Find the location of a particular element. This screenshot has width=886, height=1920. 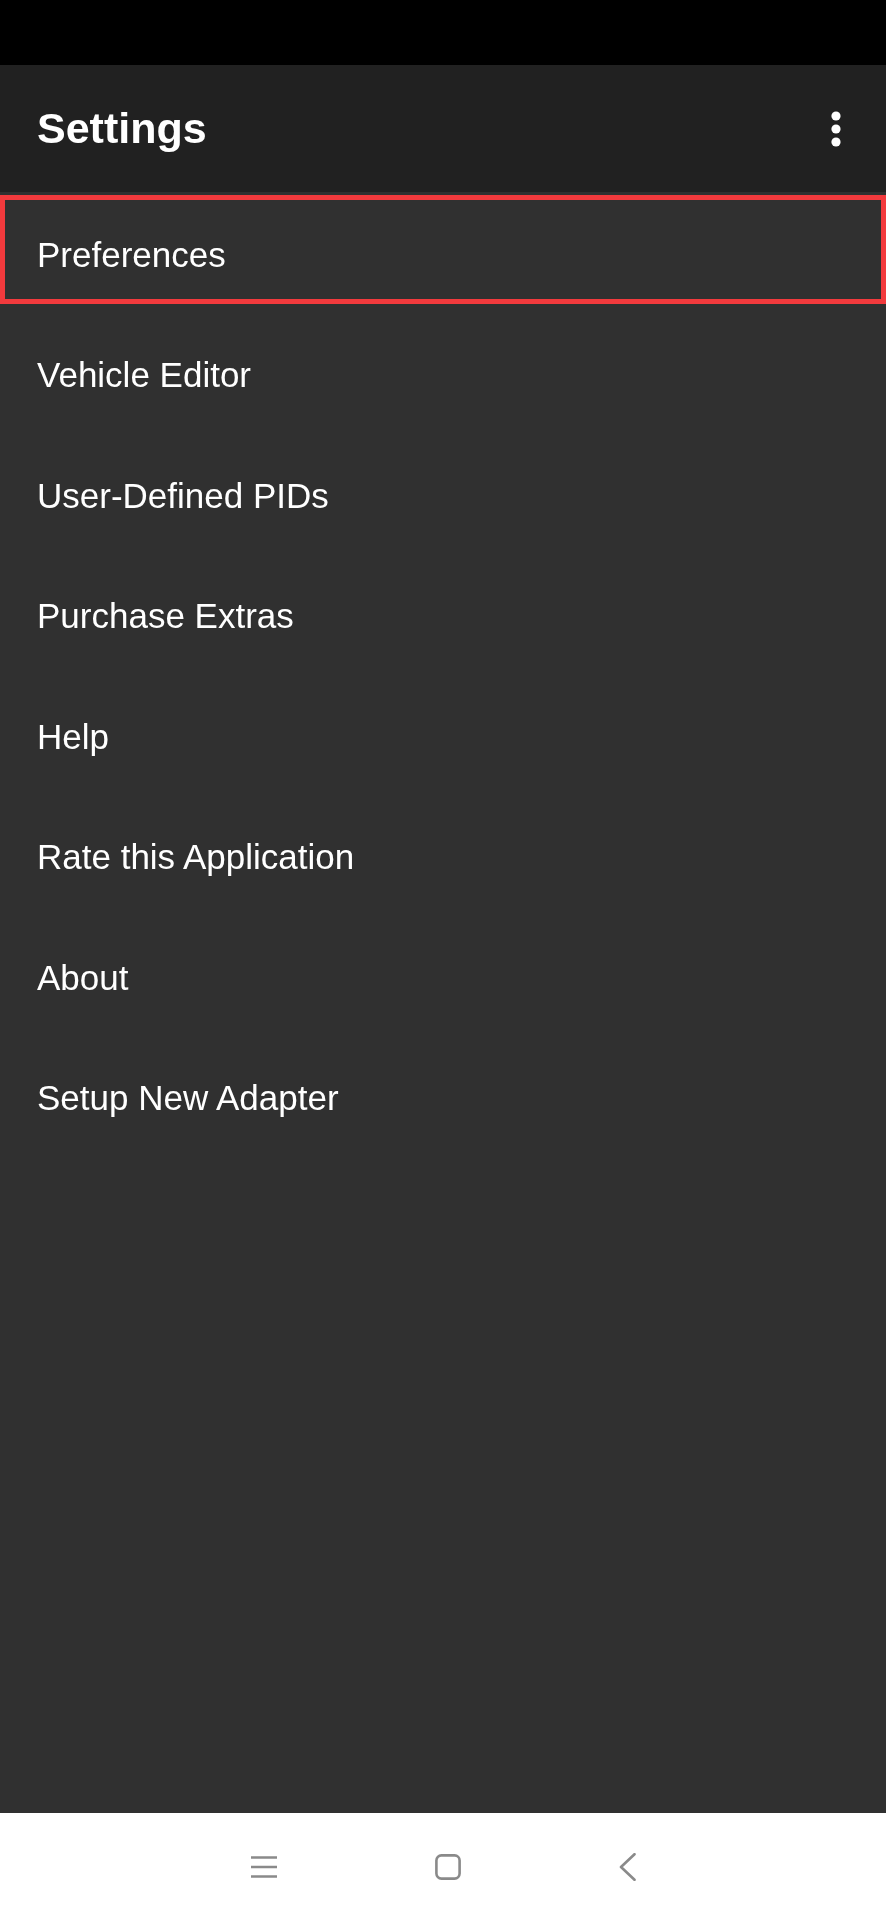

menu-item: Rate this Application is located at coordinates (443, 852).